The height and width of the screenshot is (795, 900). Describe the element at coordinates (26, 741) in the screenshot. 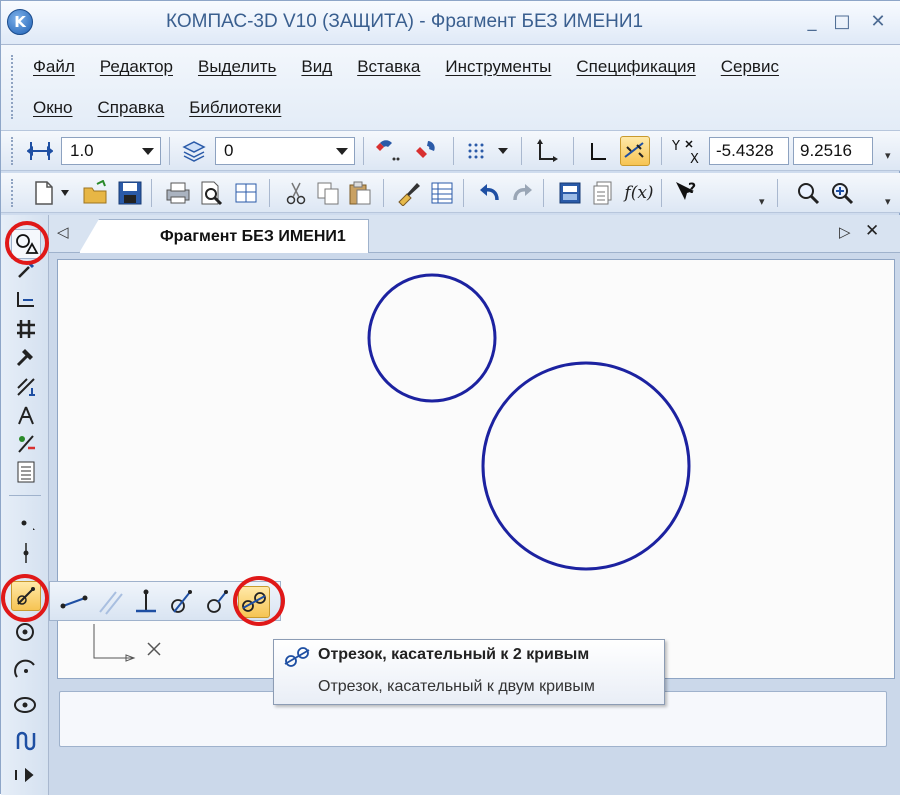

I see `spline-panel-icon` at that location.